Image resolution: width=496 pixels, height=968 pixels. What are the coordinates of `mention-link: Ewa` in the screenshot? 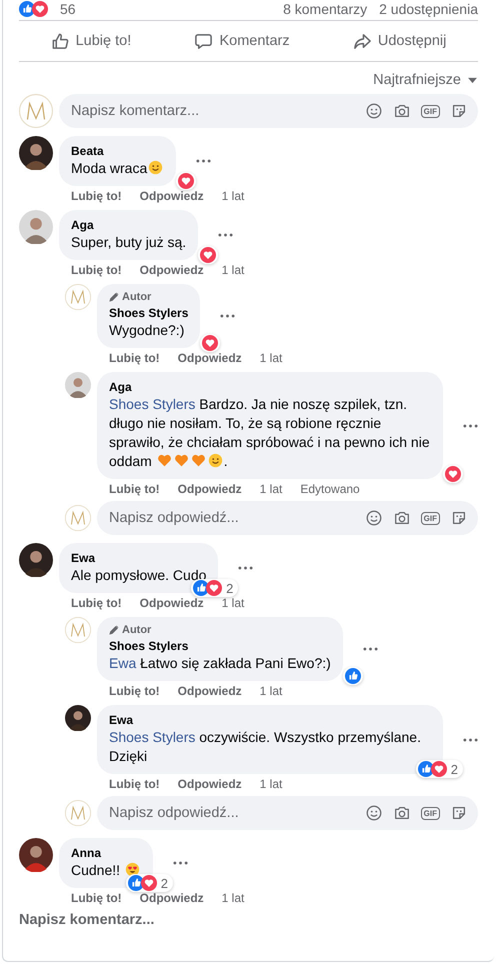 It's located at (122, 663).